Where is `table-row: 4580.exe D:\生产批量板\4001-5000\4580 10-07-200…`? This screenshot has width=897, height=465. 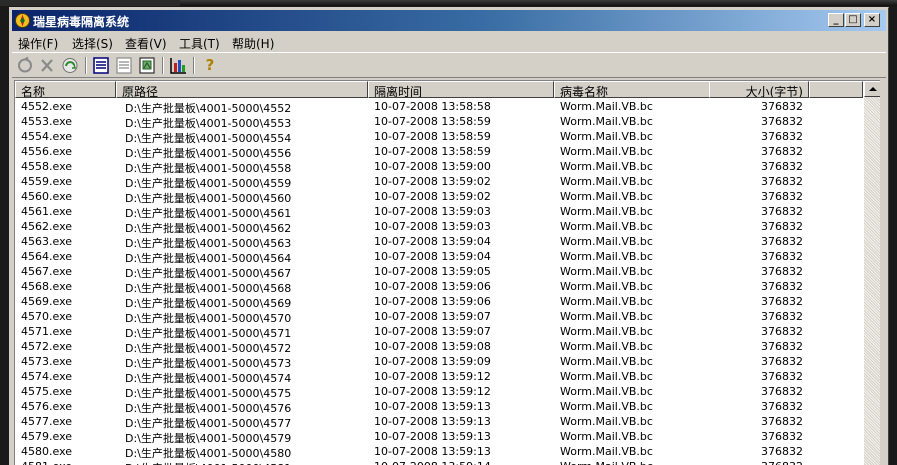 table-row: 4580.exe D:\生产批量板\4001-5000\4580 10-07-200… is located at coordinates (439, 452).